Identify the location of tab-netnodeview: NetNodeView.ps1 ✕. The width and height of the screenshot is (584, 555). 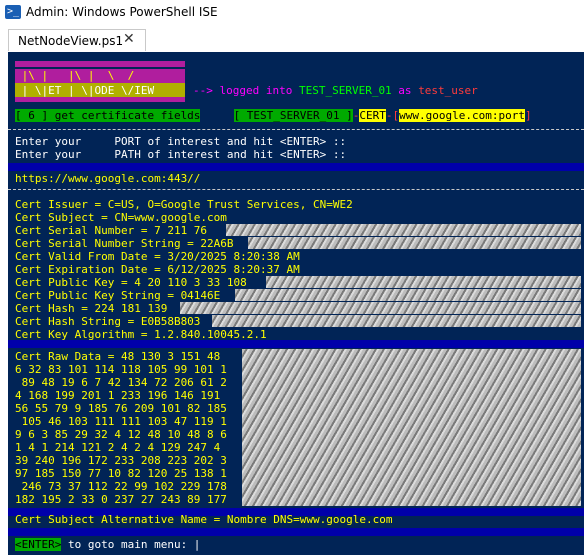
(77, 40).